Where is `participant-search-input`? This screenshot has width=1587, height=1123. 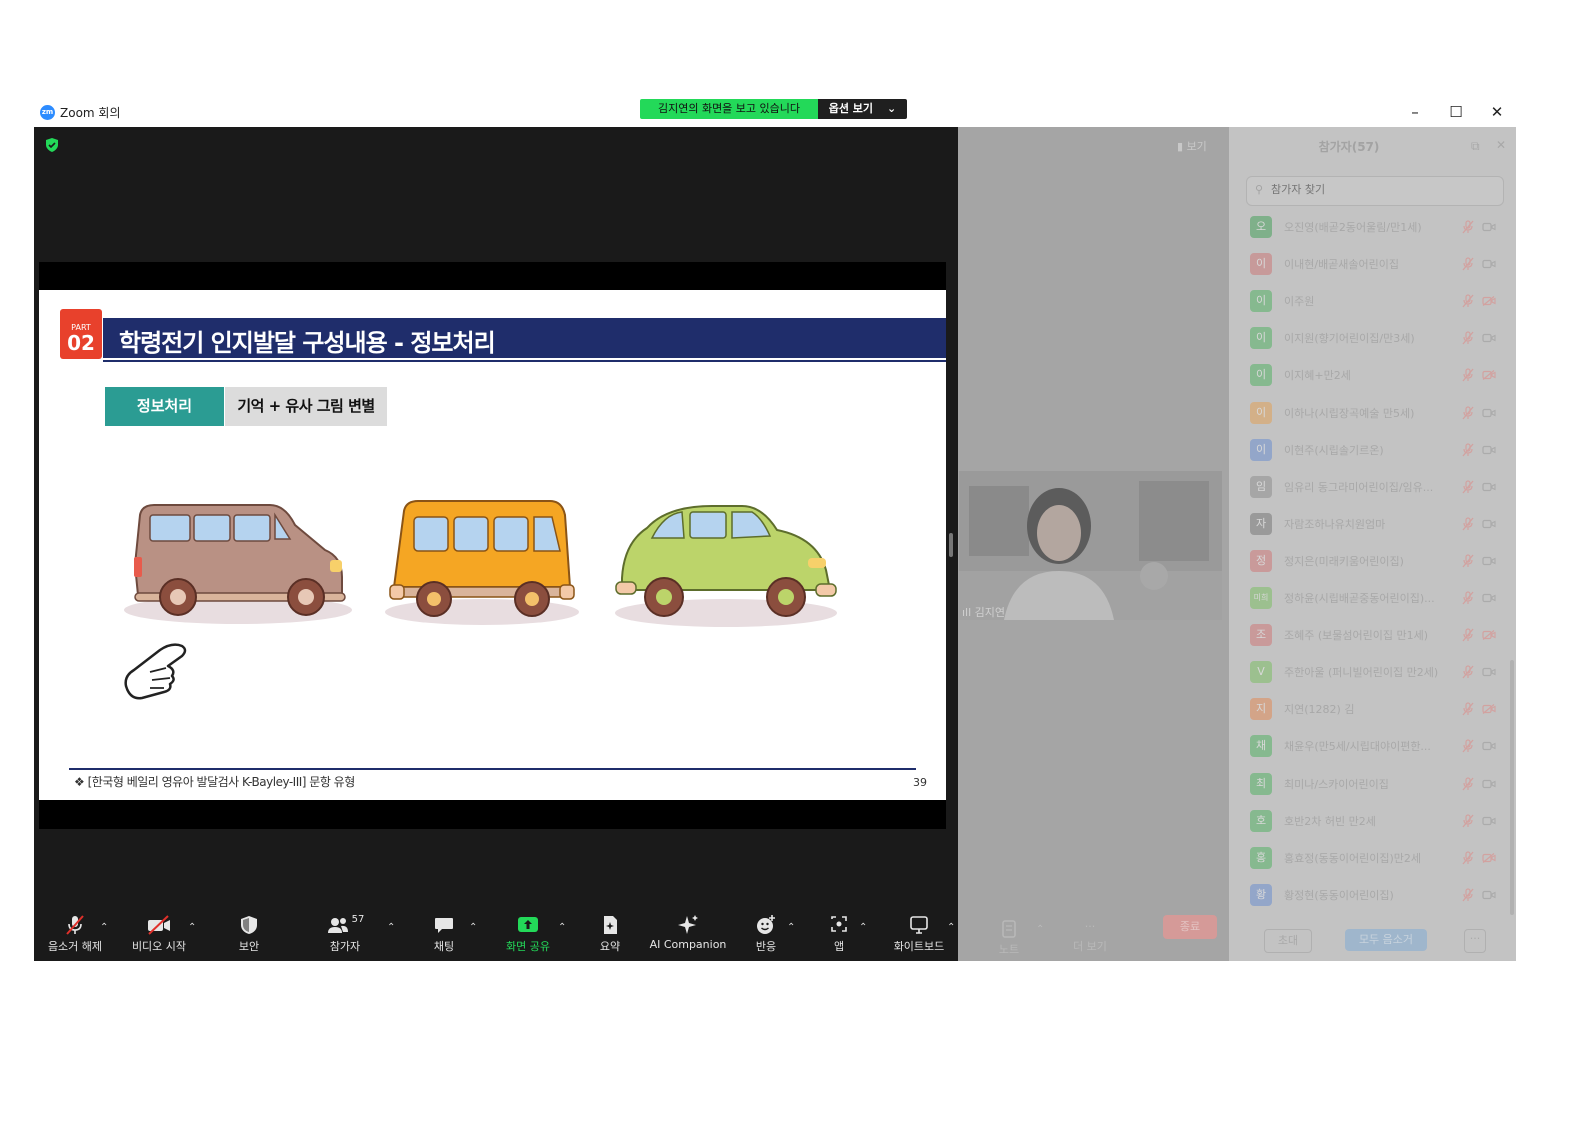
participant-search-input is located at coordinates (1381, 189).